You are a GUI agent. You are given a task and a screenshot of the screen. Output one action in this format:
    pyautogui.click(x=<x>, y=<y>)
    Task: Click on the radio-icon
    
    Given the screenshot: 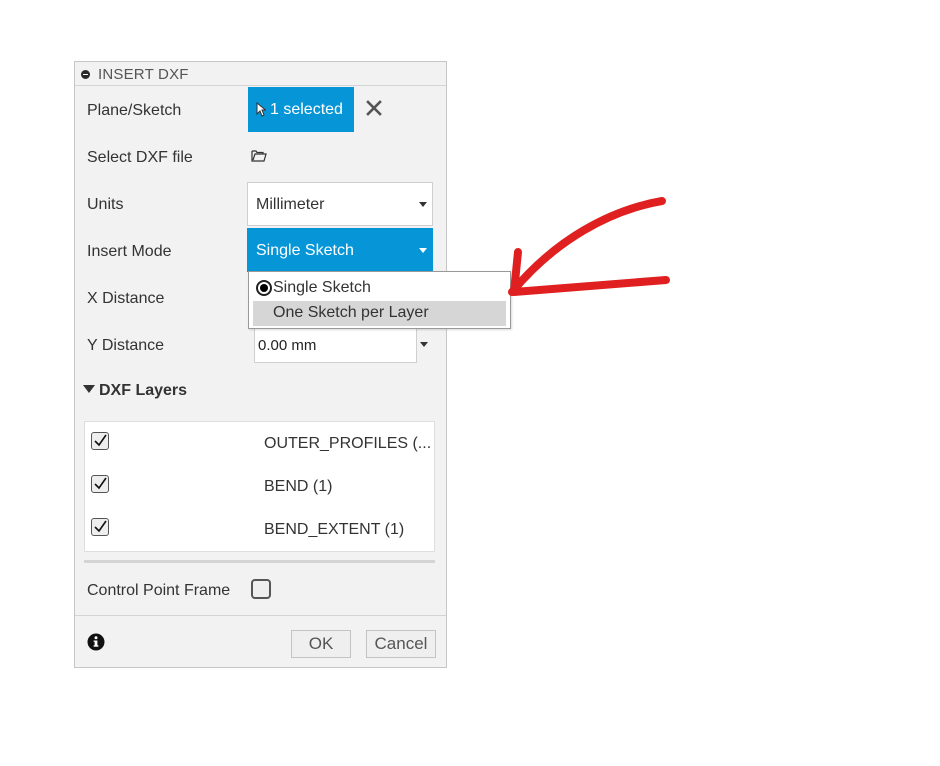 What is the action you would take?
    pyautogui.click(x=264, y=288)
    